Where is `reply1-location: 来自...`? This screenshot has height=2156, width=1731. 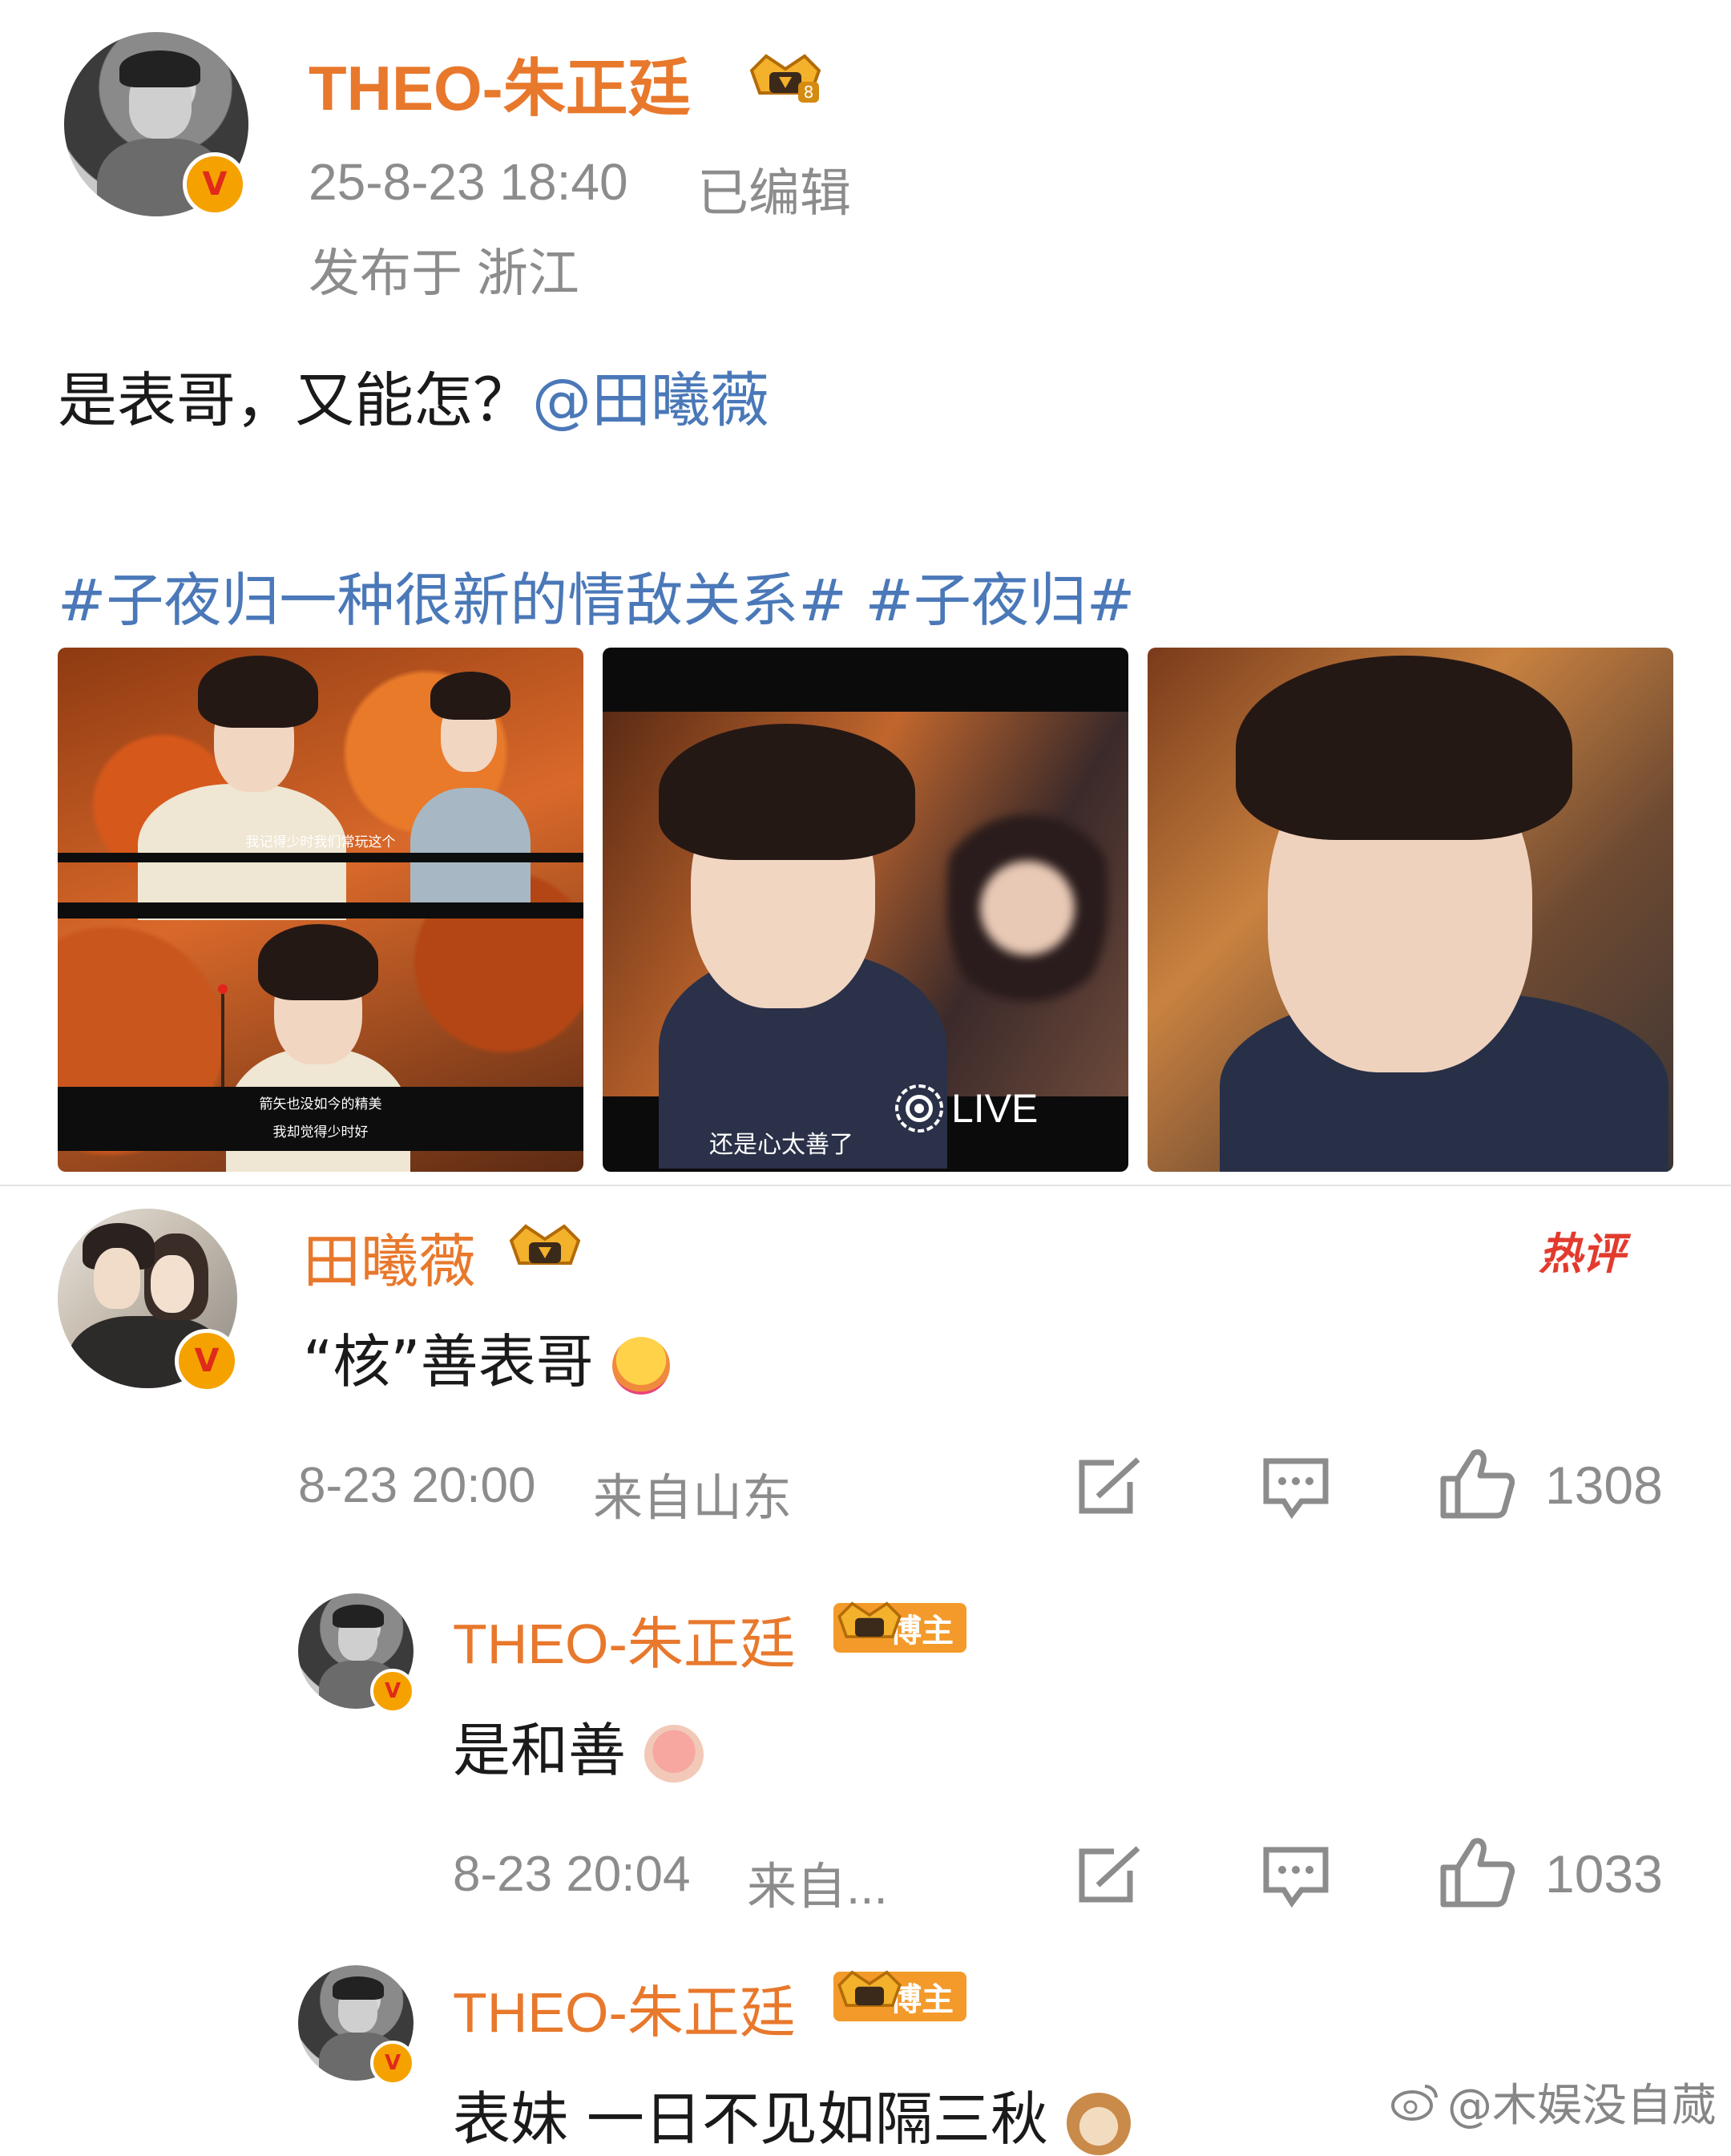 reply1-location: 来自... is located at coordinates (817, 1887).